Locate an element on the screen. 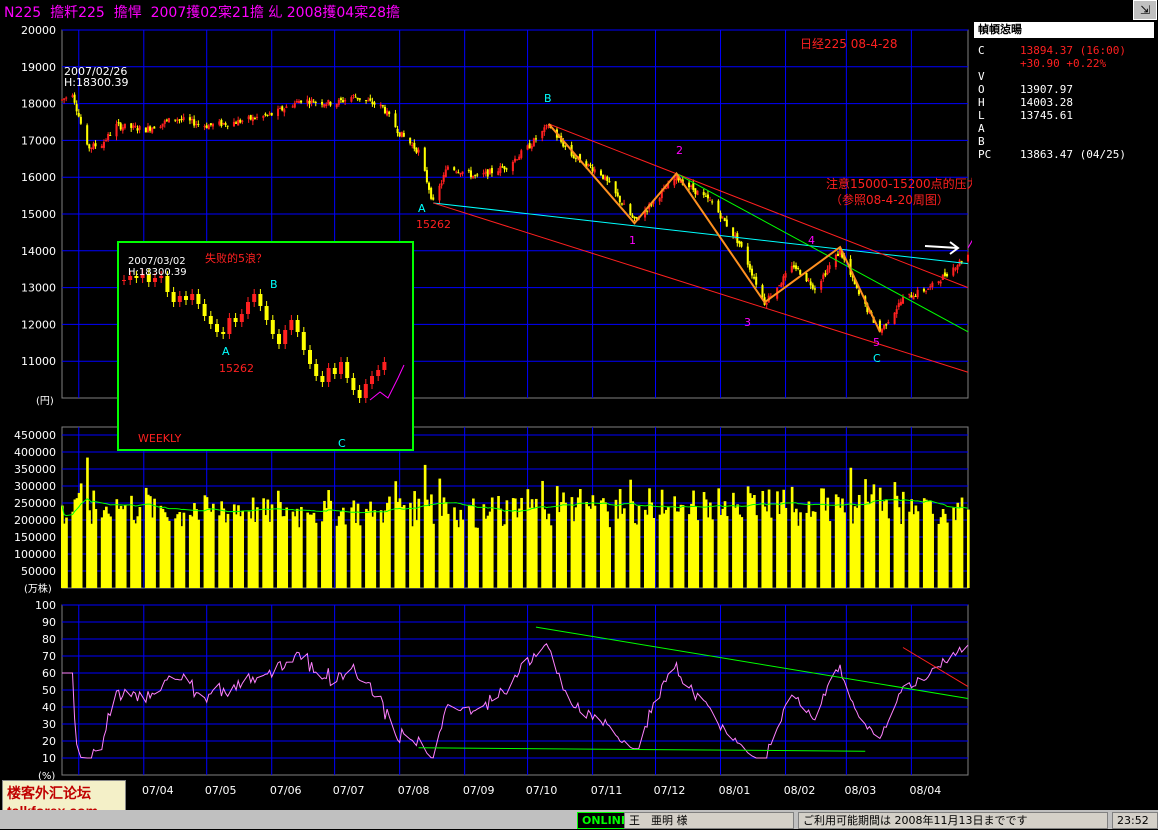 The image size is (1158, 830). x-tick-label: 07/11 is located at coordinates (607, 790).